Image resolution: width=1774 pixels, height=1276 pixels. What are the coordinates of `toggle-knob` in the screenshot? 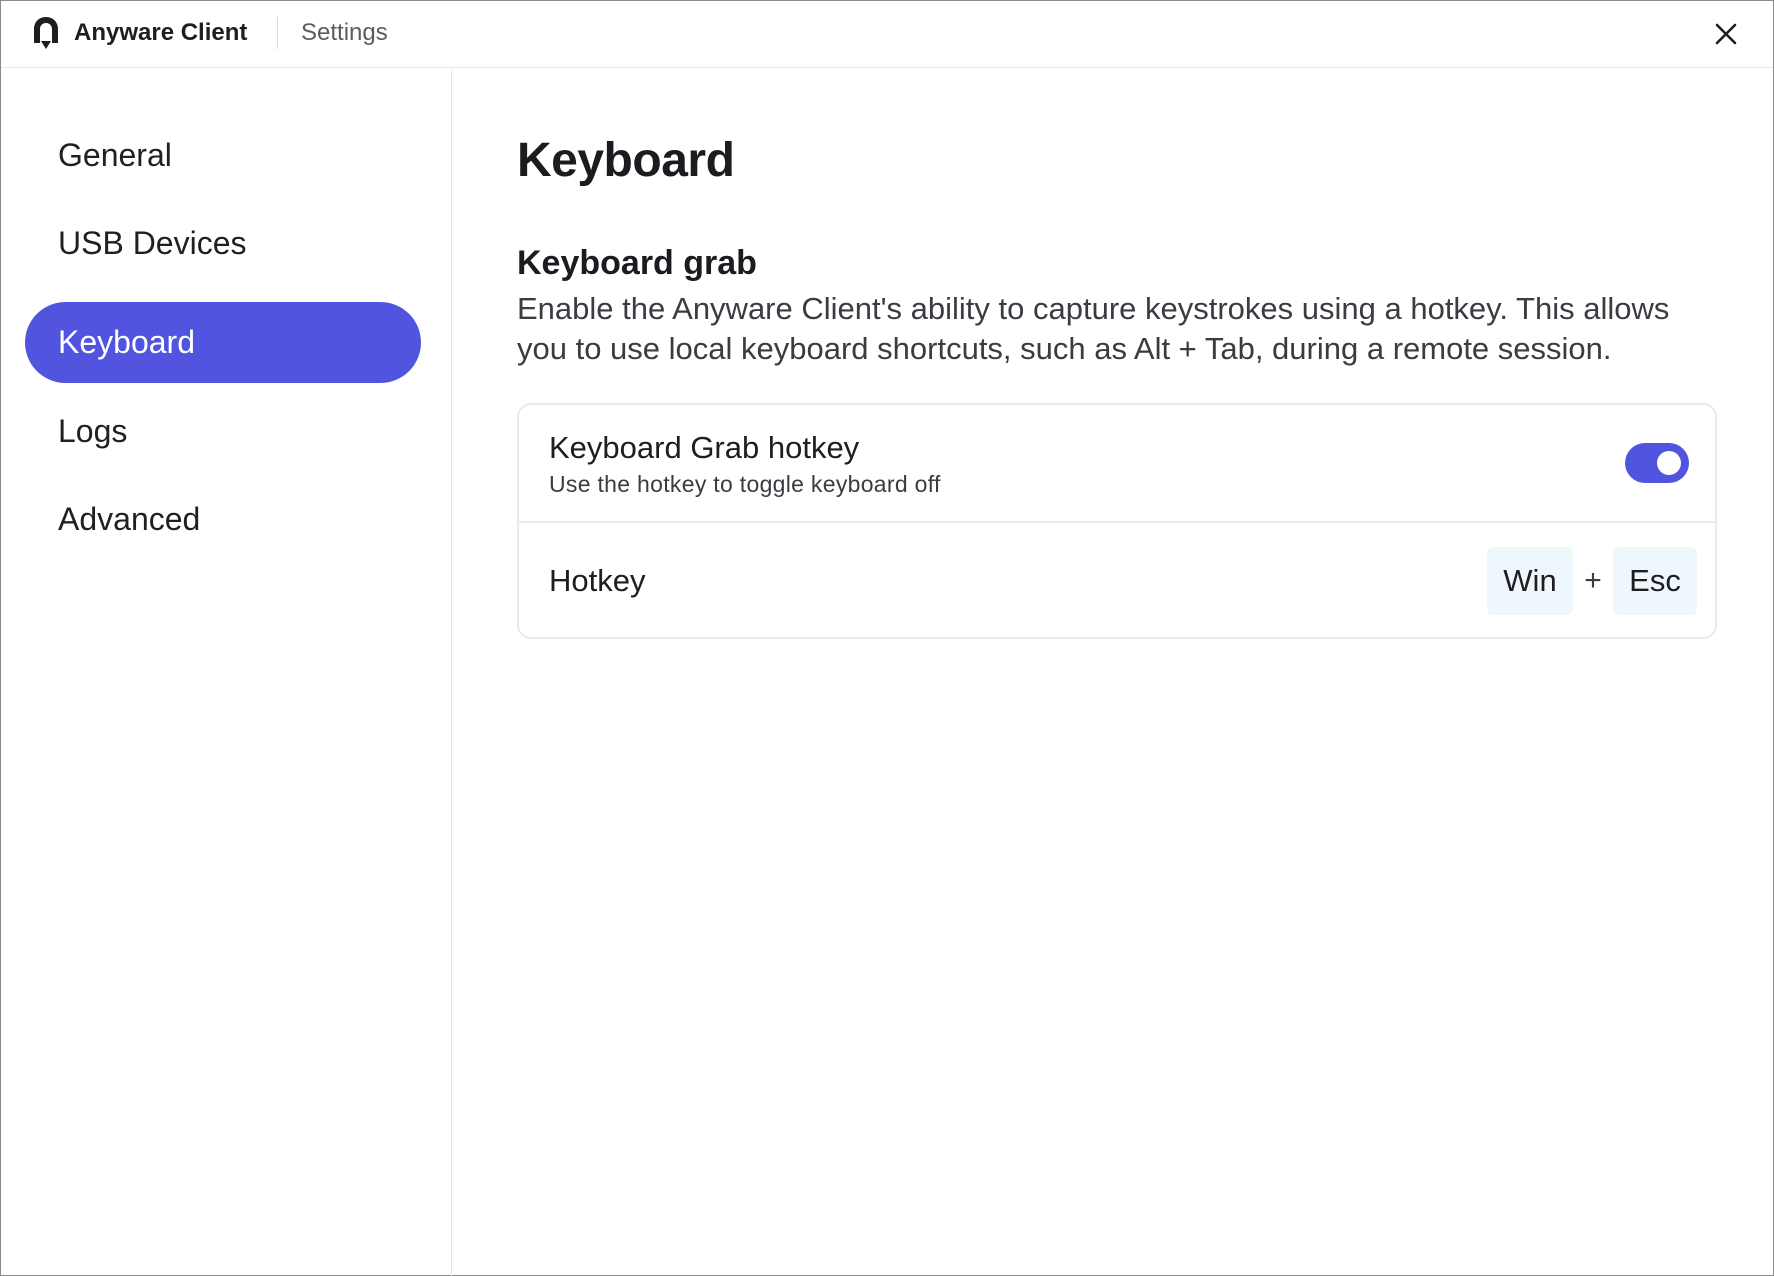 It's located at (1669, 463).